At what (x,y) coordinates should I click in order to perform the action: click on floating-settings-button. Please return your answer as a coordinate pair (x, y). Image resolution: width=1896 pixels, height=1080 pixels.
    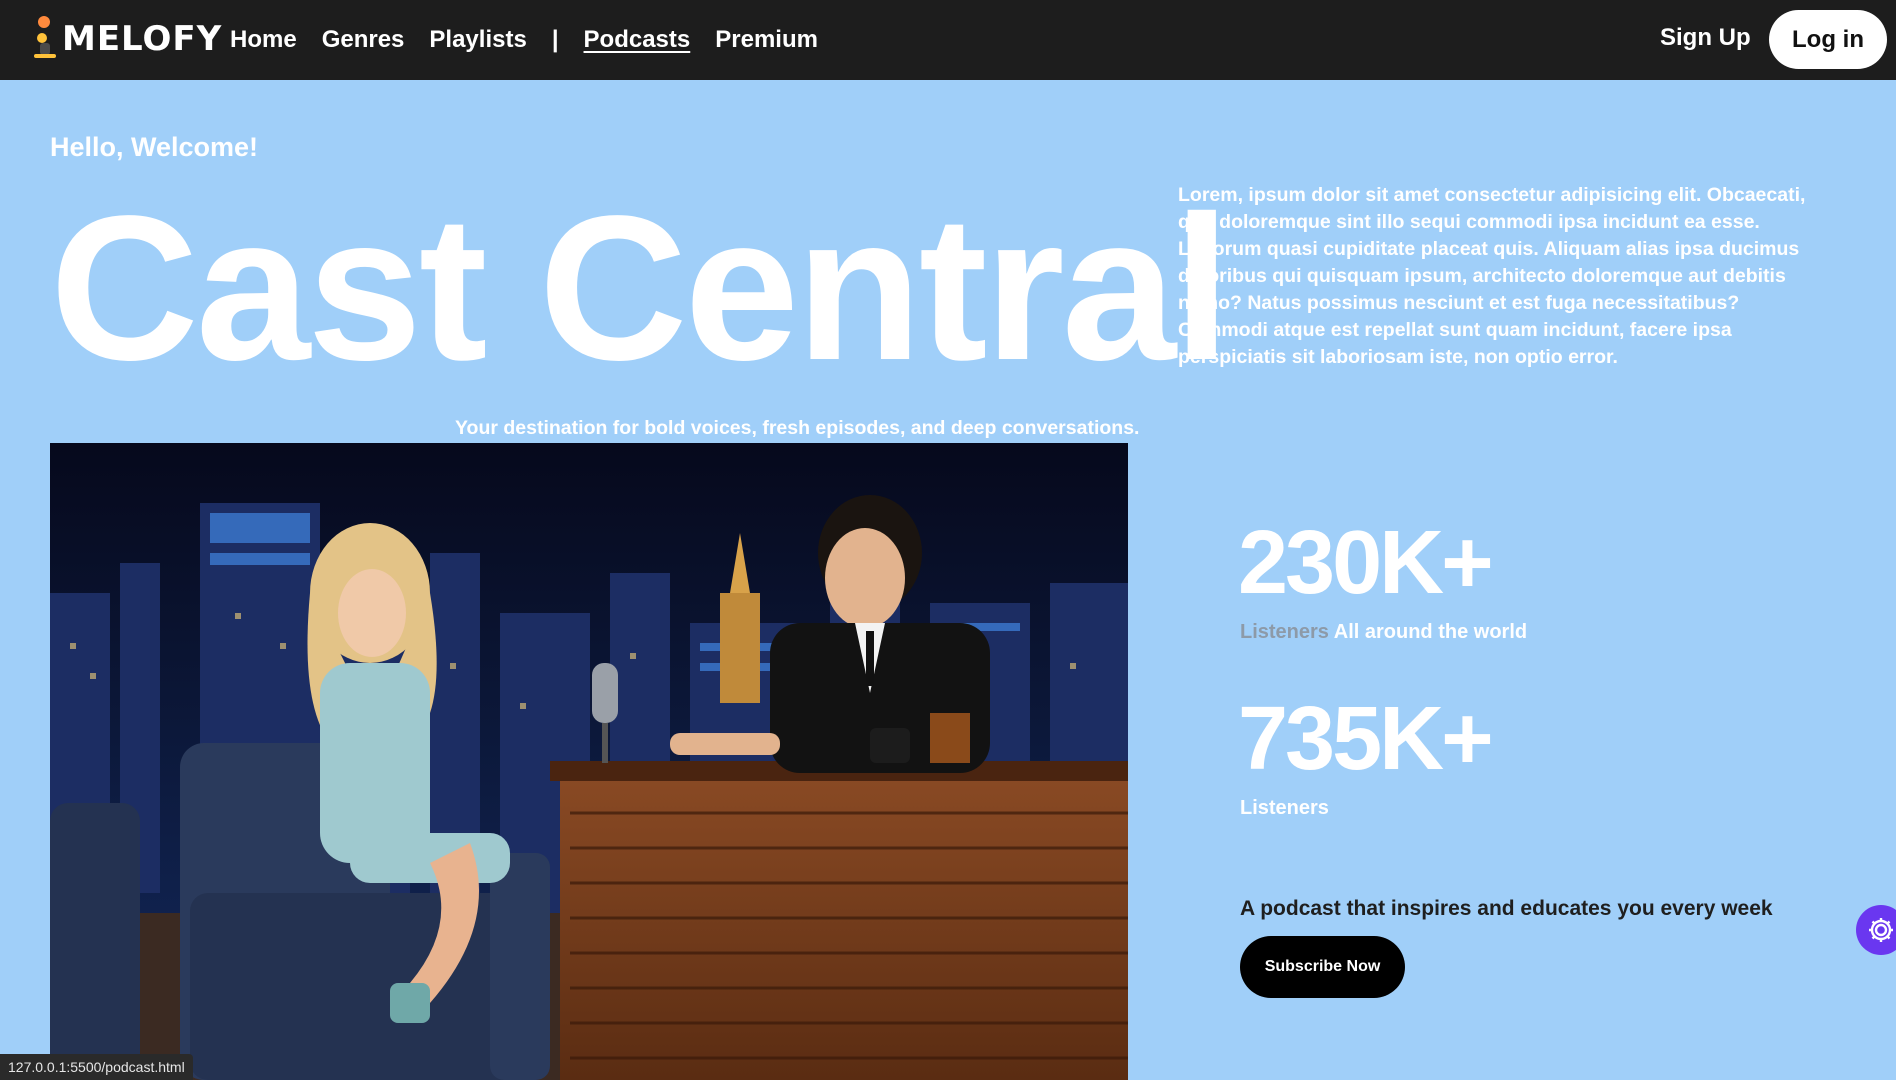
    Looking at the image, I should click on (1876, 930).